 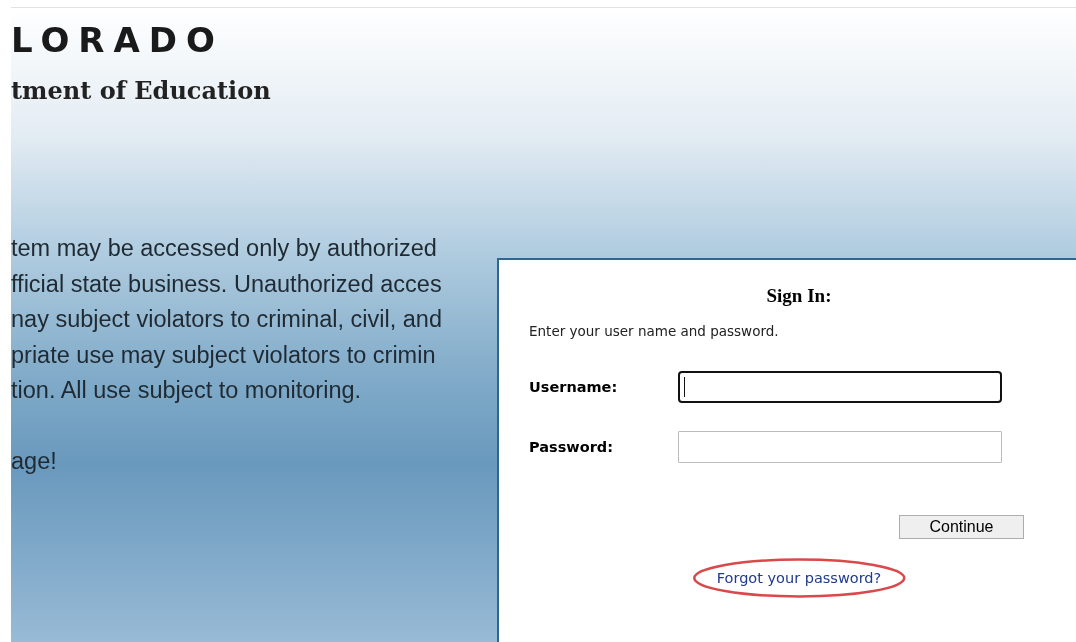 I want to click on field-label: Password:, so click(x=571, y=447).